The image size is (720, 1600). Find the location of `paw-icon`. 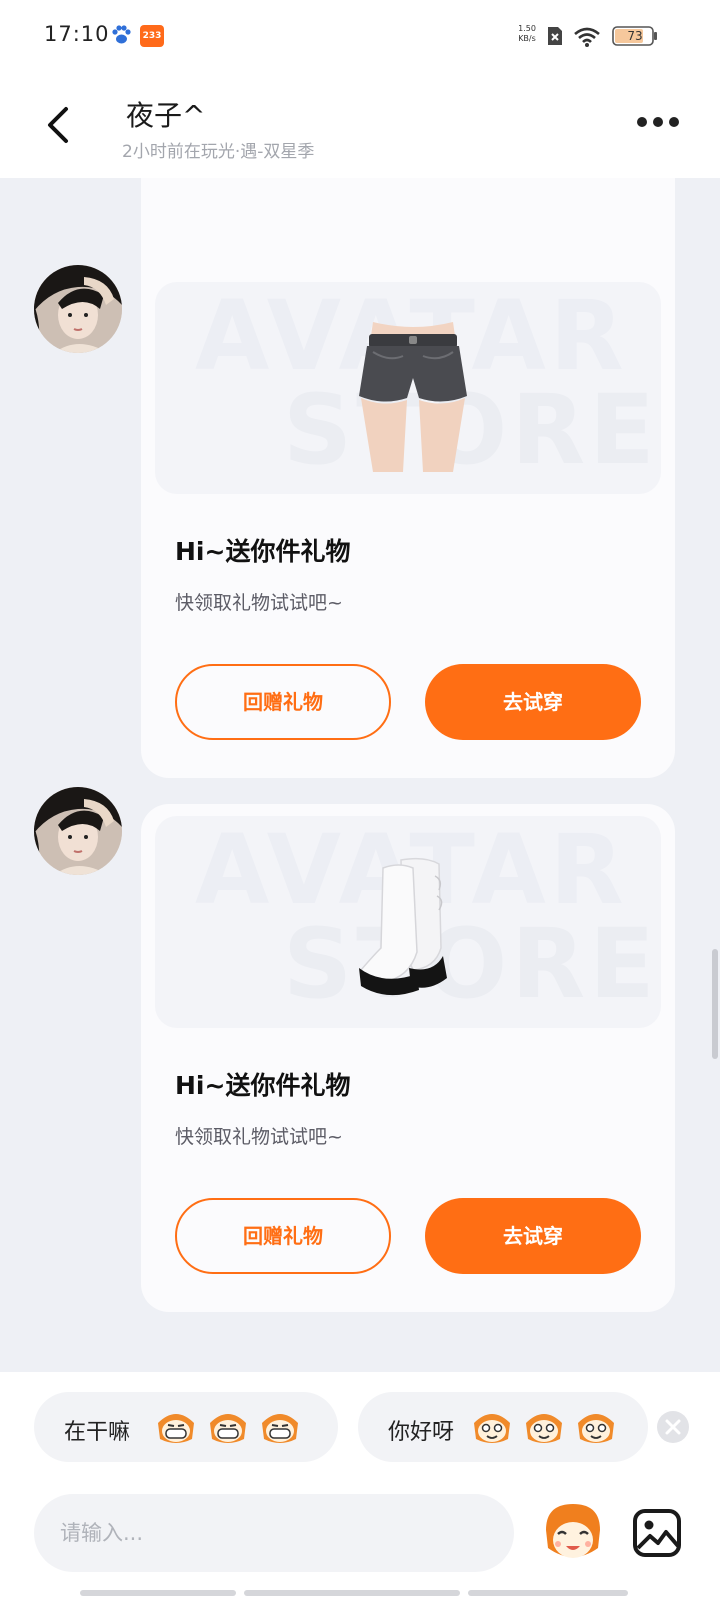

paw-icon is located at coordinates (121, 34).